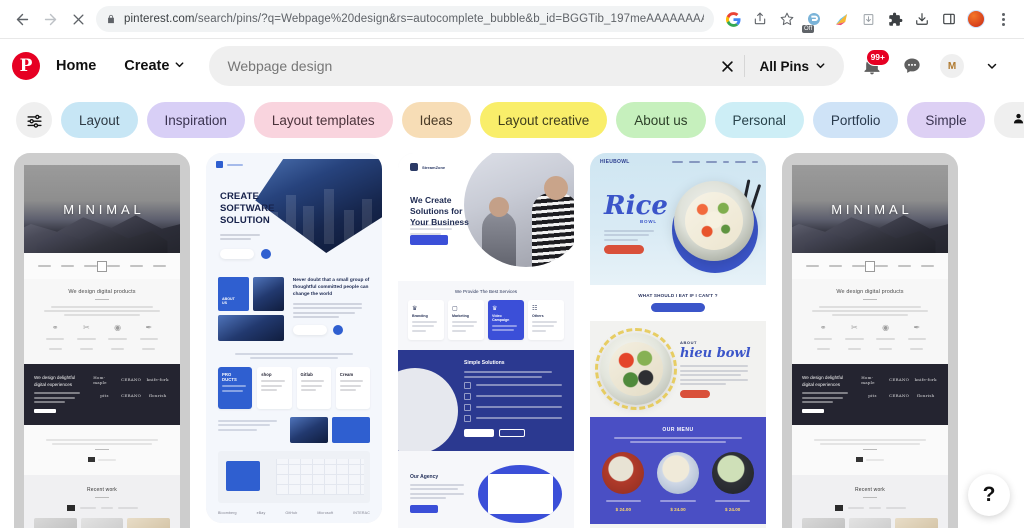  I want to click on notifications-button: 99+, so click(872, 66).